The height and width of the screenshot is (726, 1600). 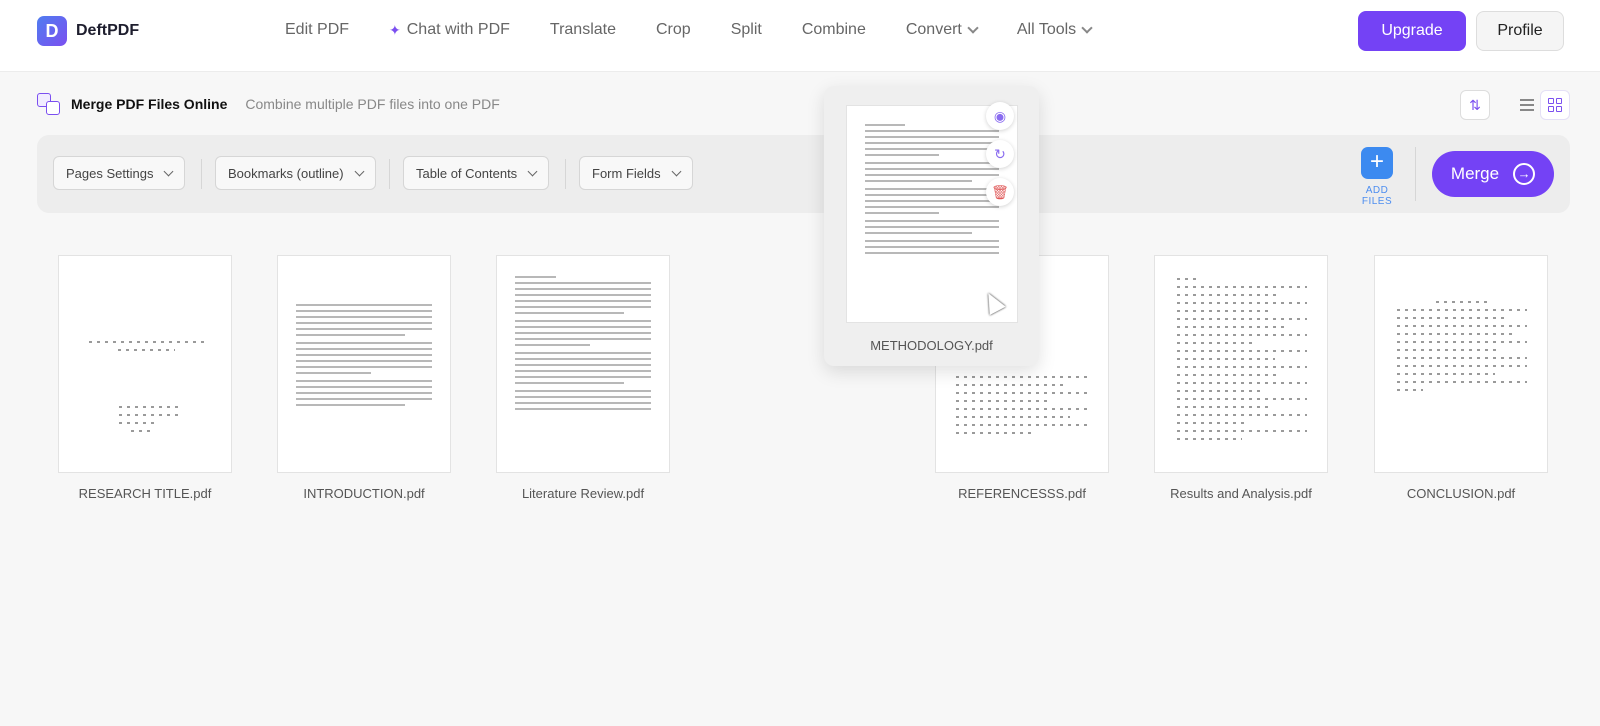 I want to click on file-name: Literature Review.pdf, so click(x=583, y=493).